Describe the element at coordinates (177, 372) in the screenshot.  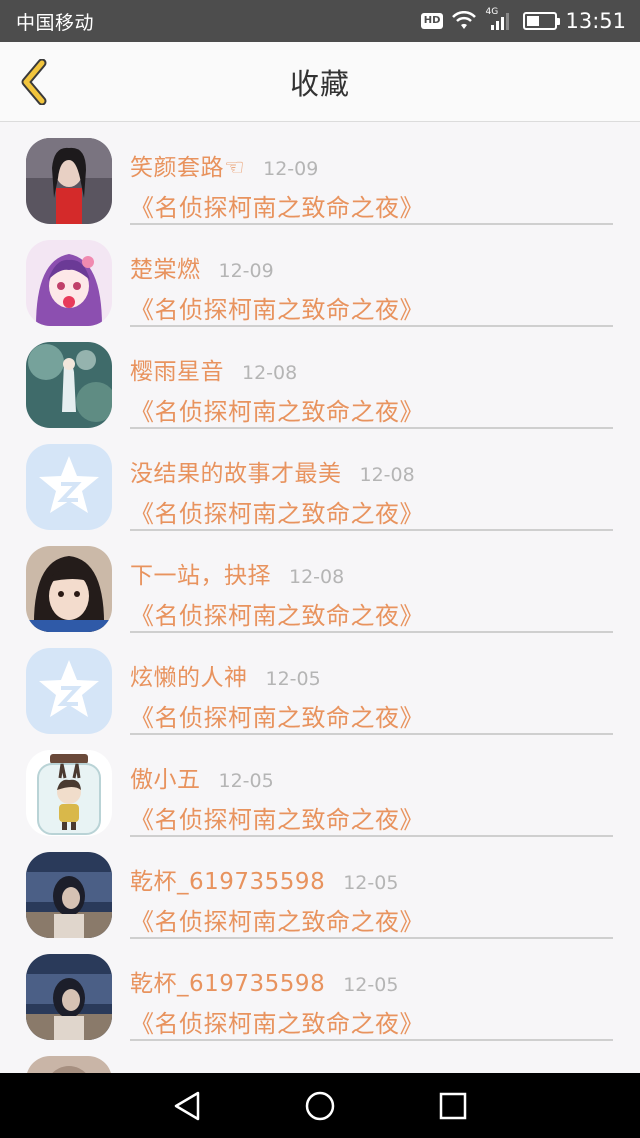
I see `user-name: 樱雨星音` at that location.